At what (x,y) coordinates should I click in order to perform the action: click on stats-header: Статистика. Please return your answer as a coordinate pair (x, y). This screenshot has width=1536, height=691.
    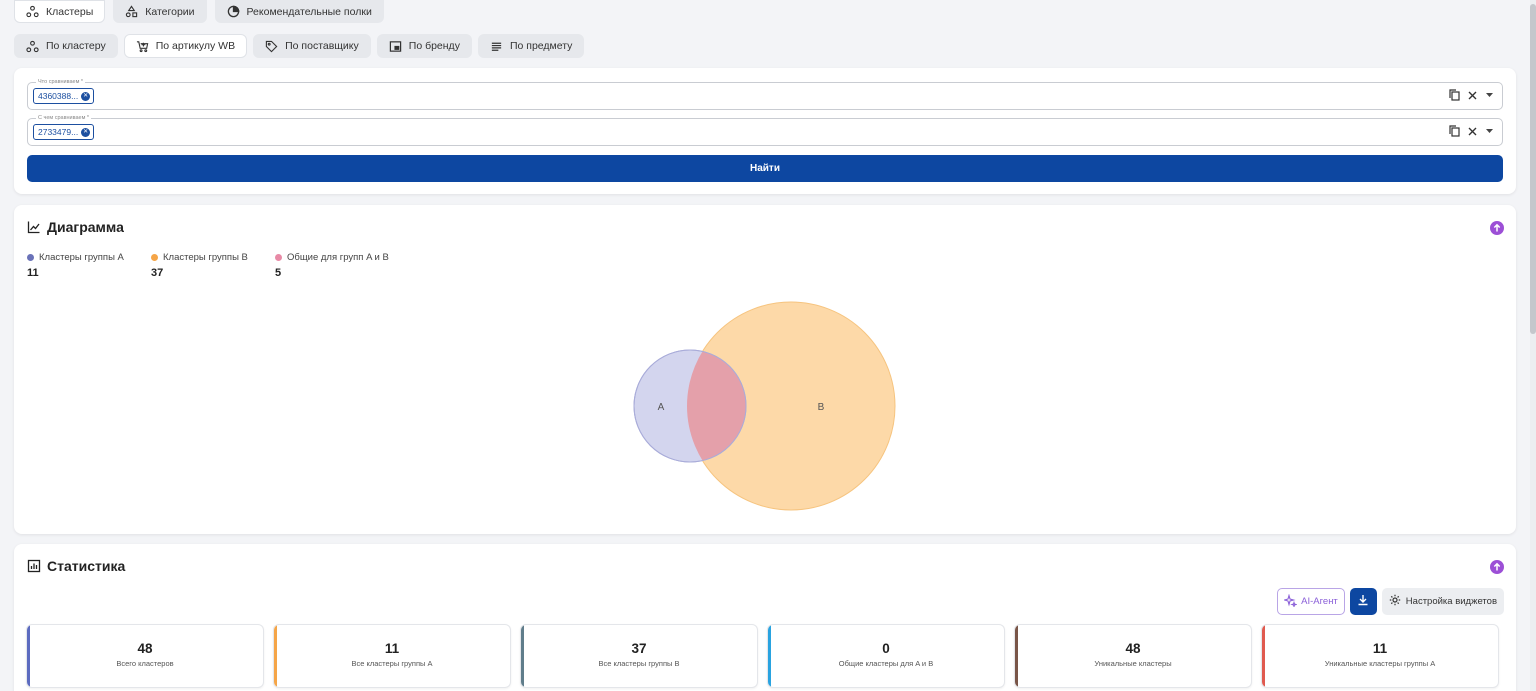
    Looking at the image, I should click on (76, 566).